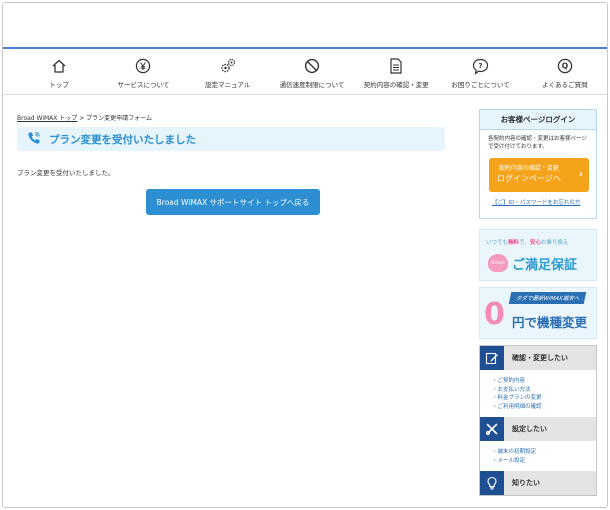  Describe the element at coordinates (492, 483) in the screenshot. I see `lightbulb-icon` at that location.